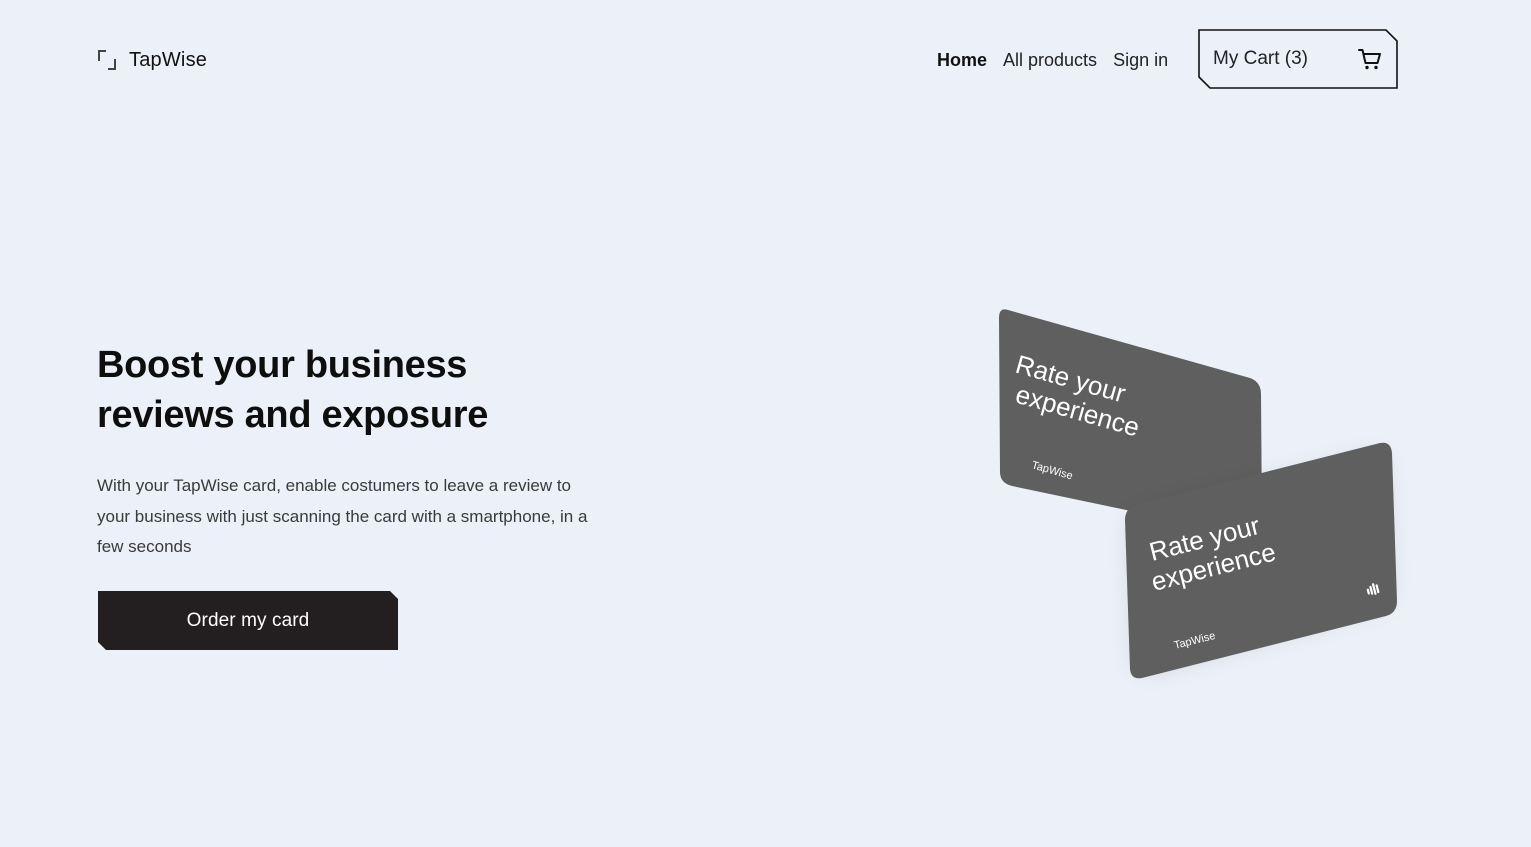 The width and height of the screenshot is (1531, 847). Describe the element at coordinates (107, 60) in the screenshot. I see `bracket-corners-icon` at that location.